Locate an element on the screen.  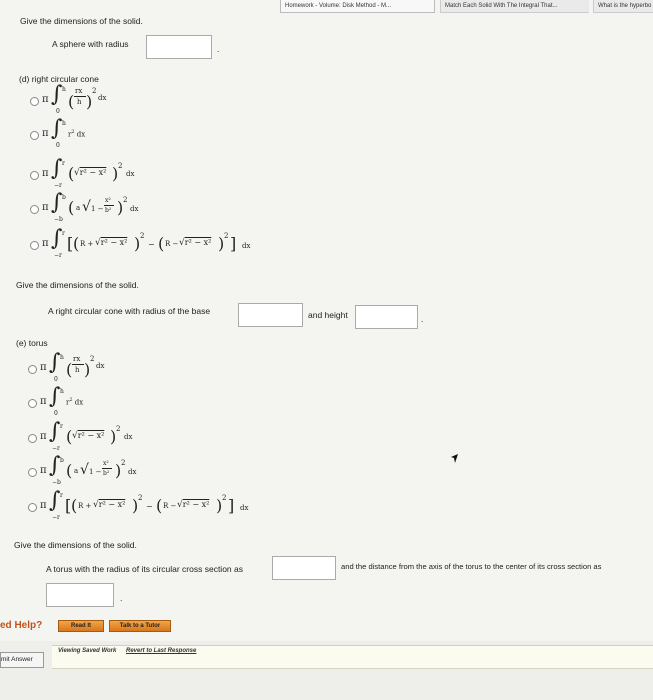
cone-suffix: . is located at coordinates (422, 319).